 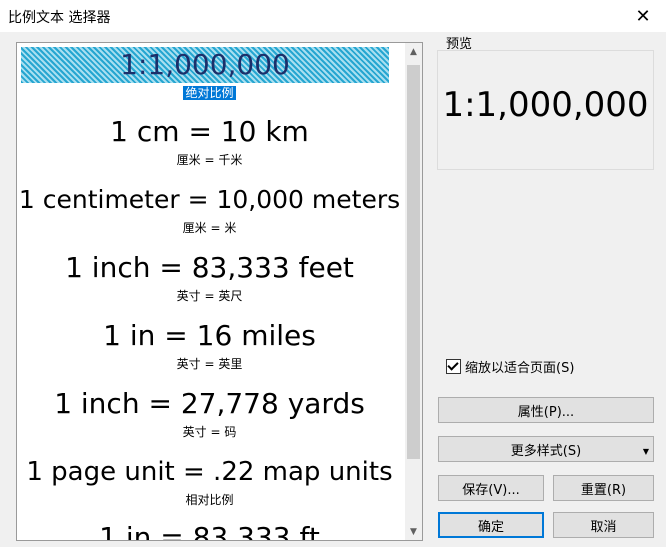 I want to click on close-button: ✕, so click(x=643, y=16).